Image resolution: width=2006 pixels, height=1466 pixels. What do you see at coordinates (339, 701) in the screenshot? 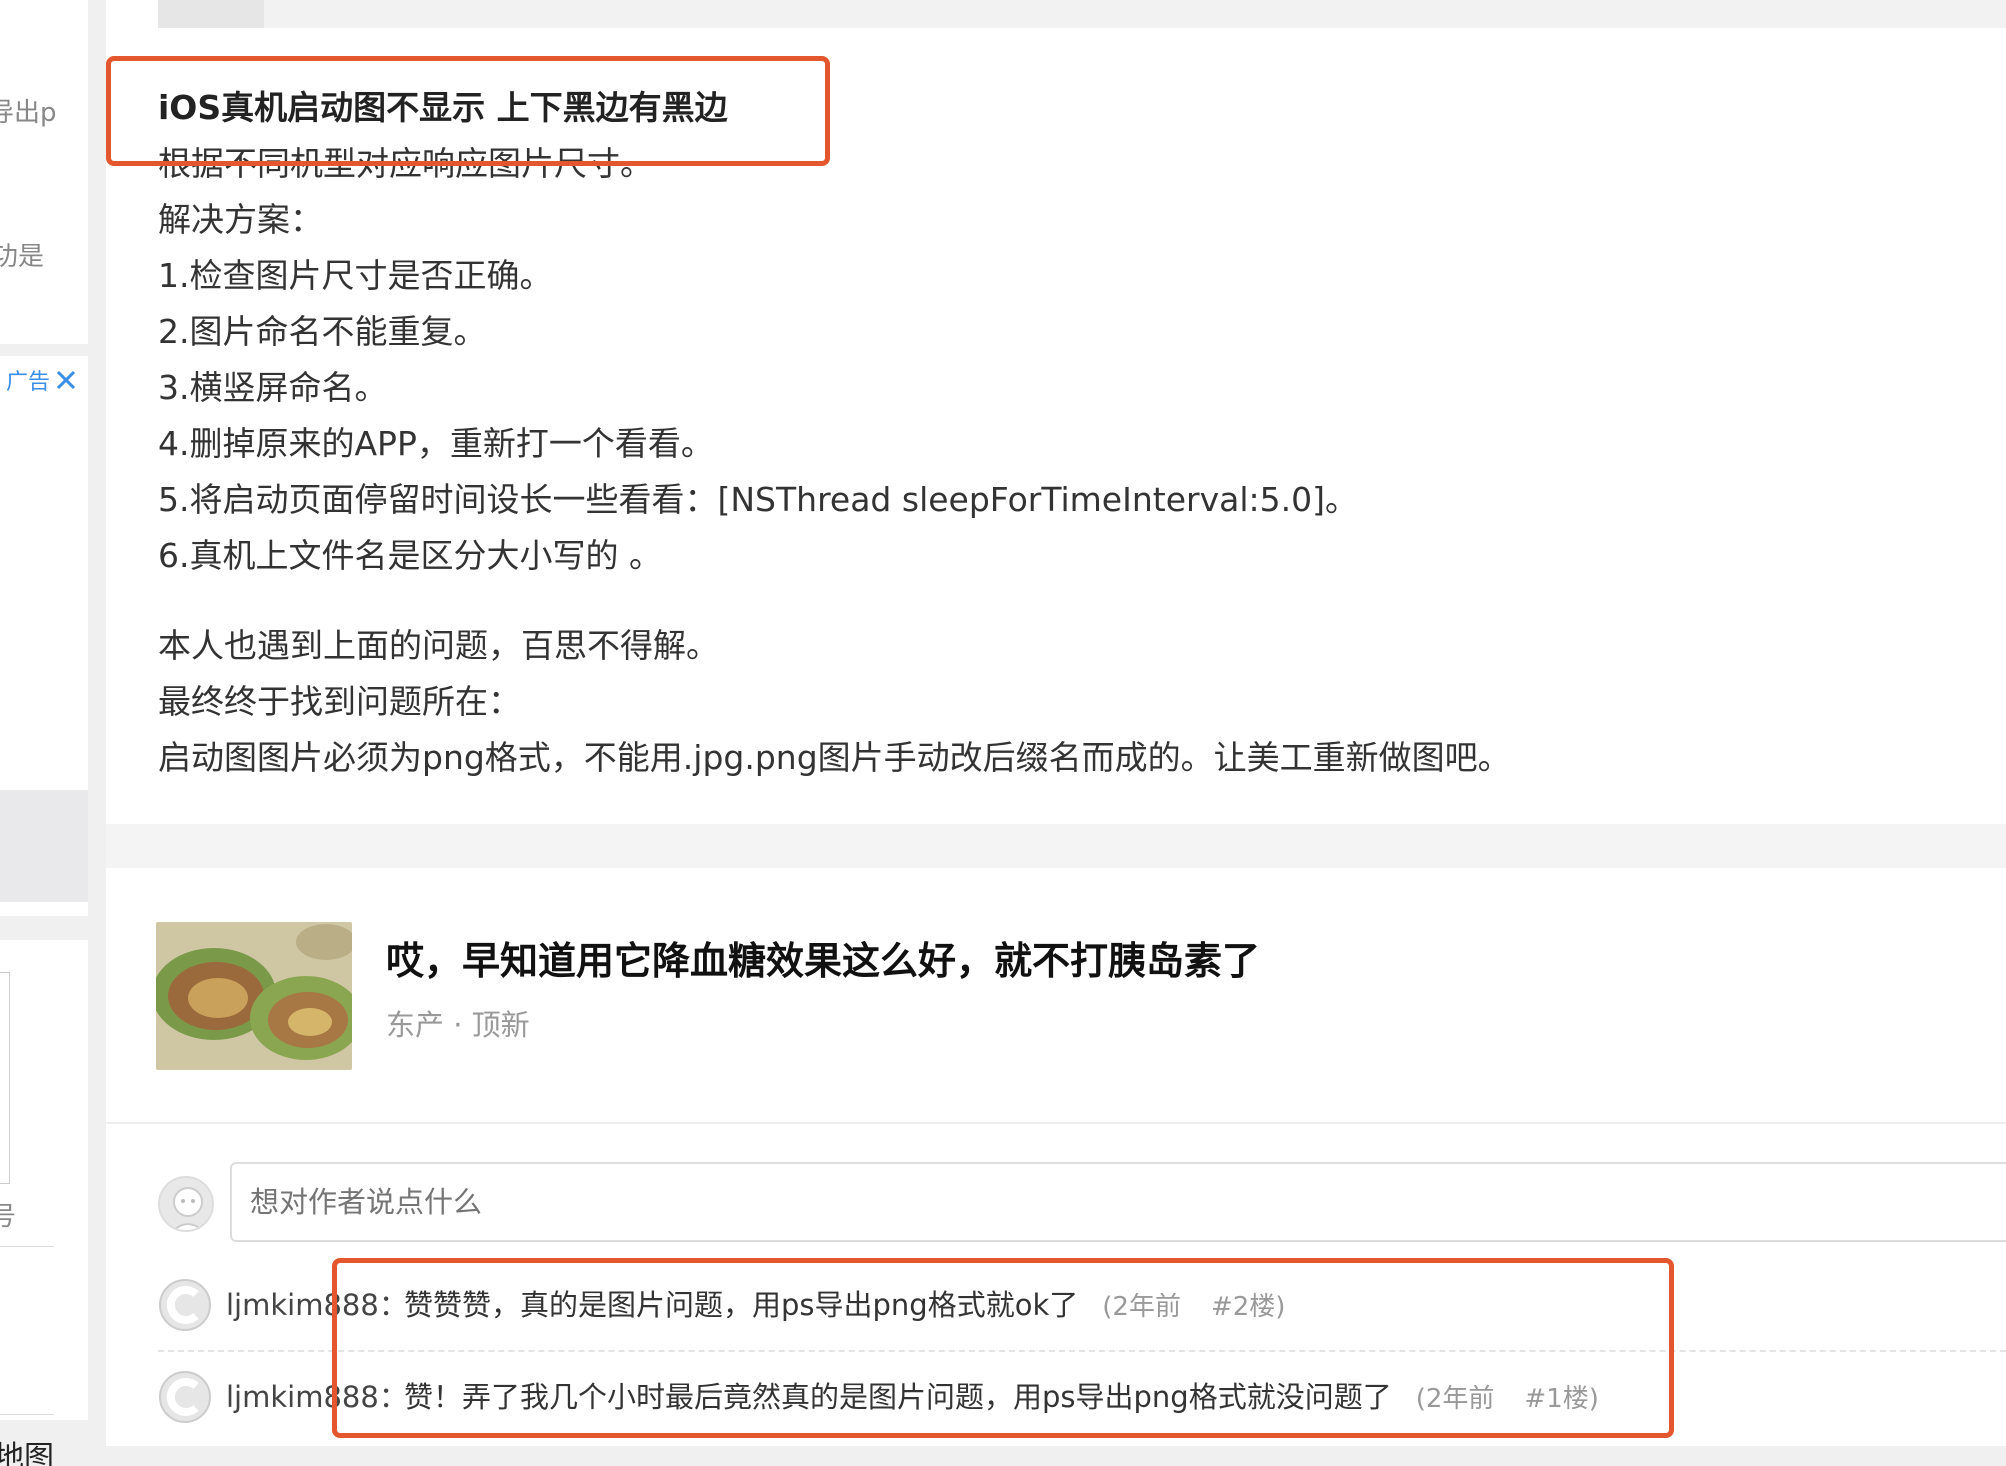
I see `article-line: 最终终于找到问题所在：` at bounding box center [339, 701].